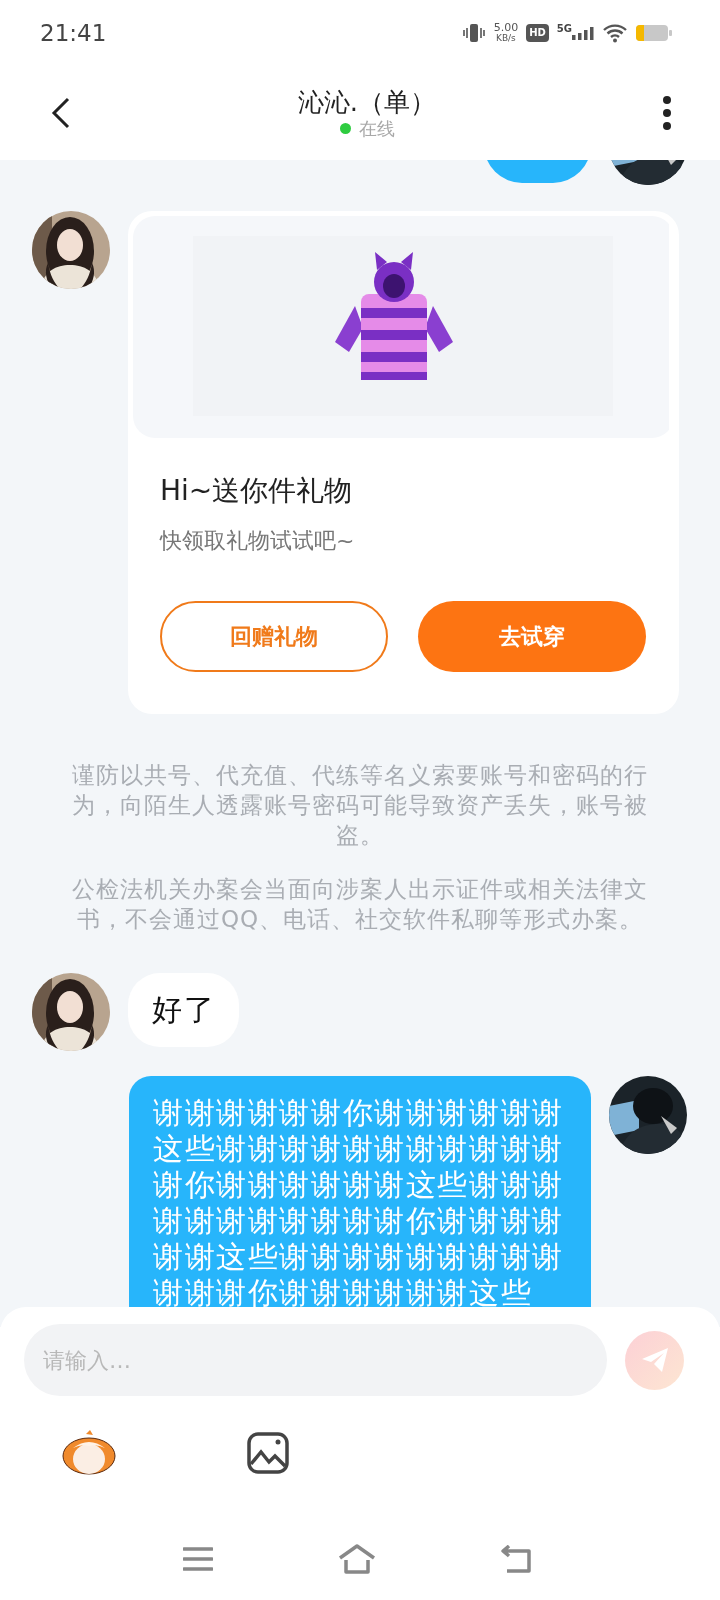 Image resolution: width=720 pixels, height=1600 pixels. Describe the element at coordinates (268, 1453) in the screenshot. I see `image-icon` at that location.